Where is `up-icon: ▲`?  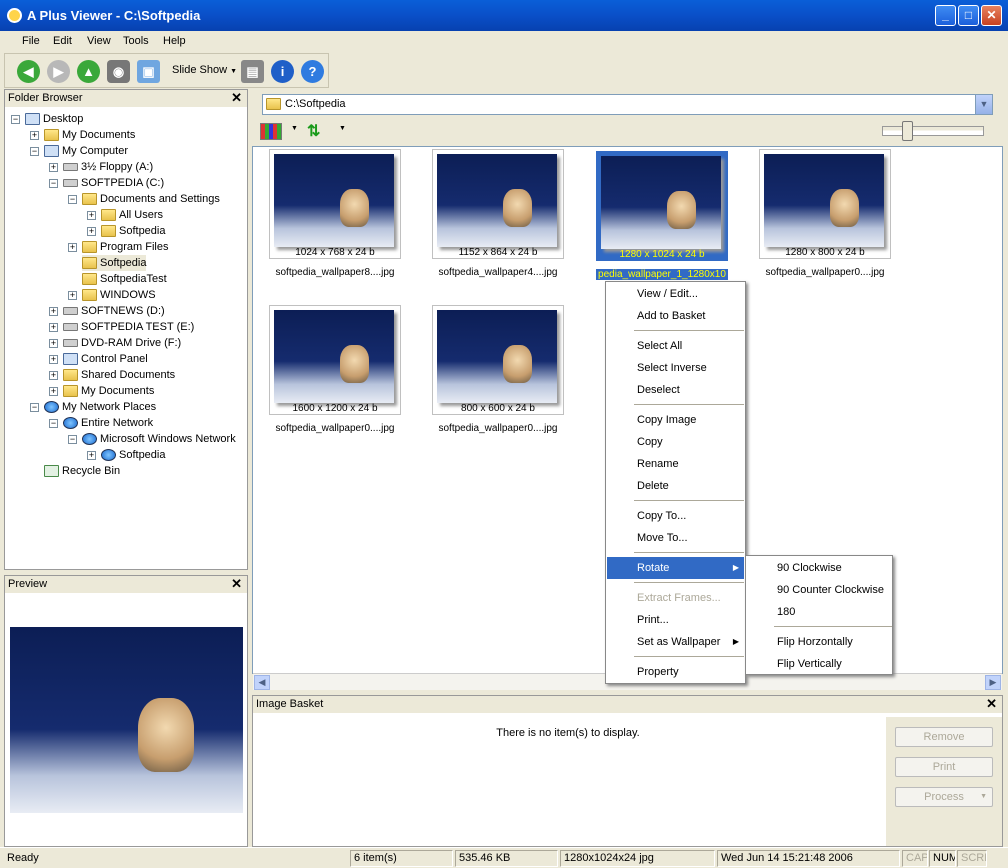 up-icon: ▲ is located at coordinates (88, 71).